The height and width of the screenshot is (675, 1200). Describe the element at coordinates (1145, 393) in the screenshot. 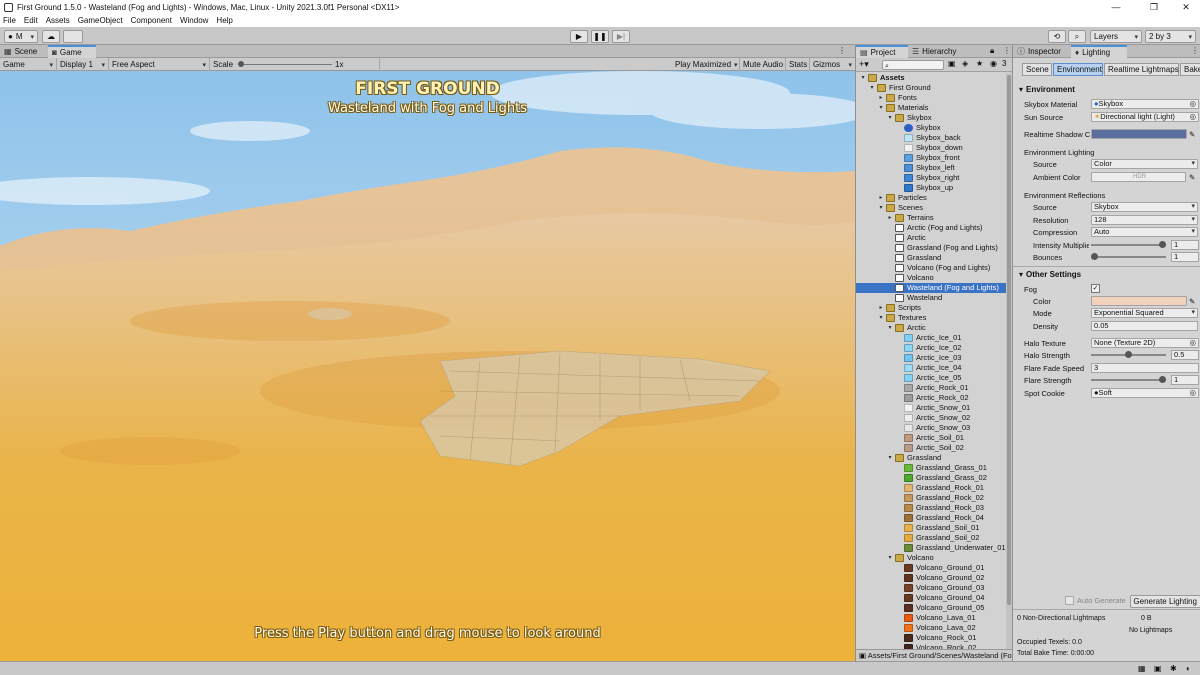

I see `spot-cookie-field: ●Soft ◎` at that location.